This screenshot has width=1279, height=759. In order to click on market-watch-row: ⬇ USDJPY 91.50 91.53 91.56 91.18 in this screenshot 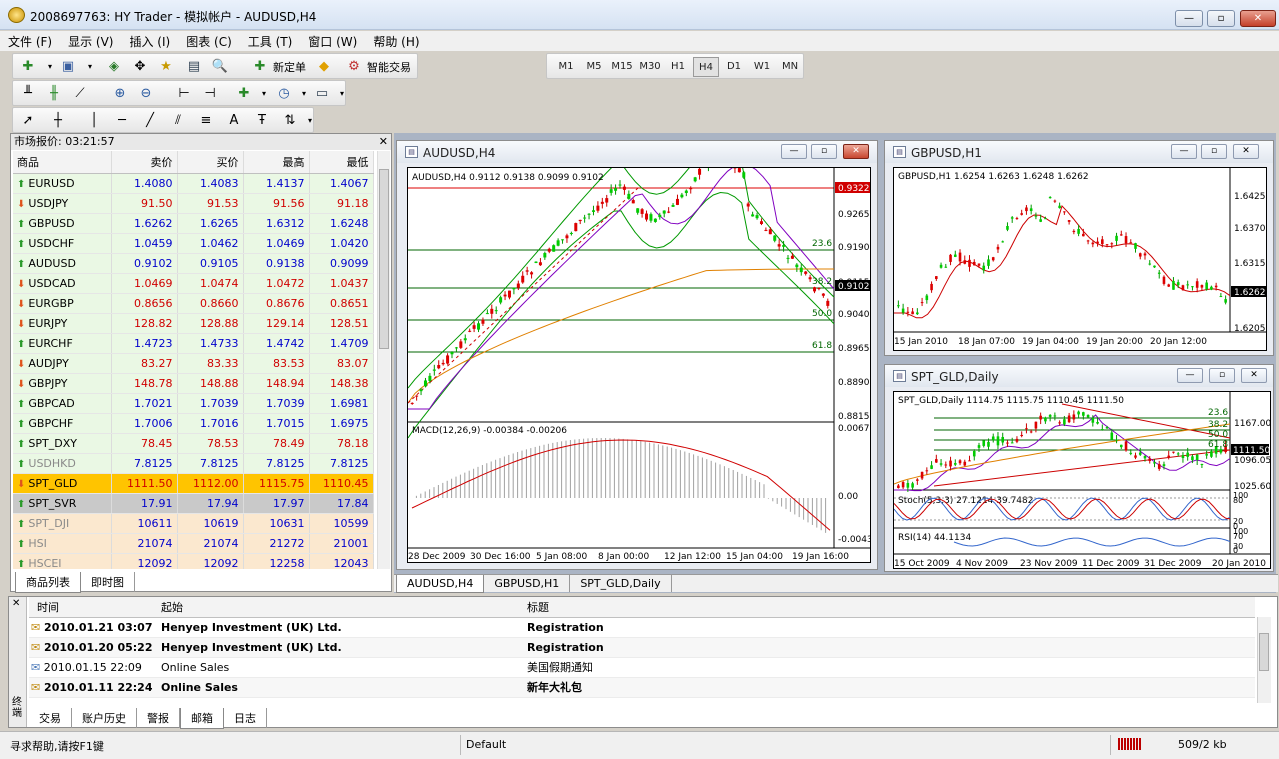, I will do `click(193, 203)`.